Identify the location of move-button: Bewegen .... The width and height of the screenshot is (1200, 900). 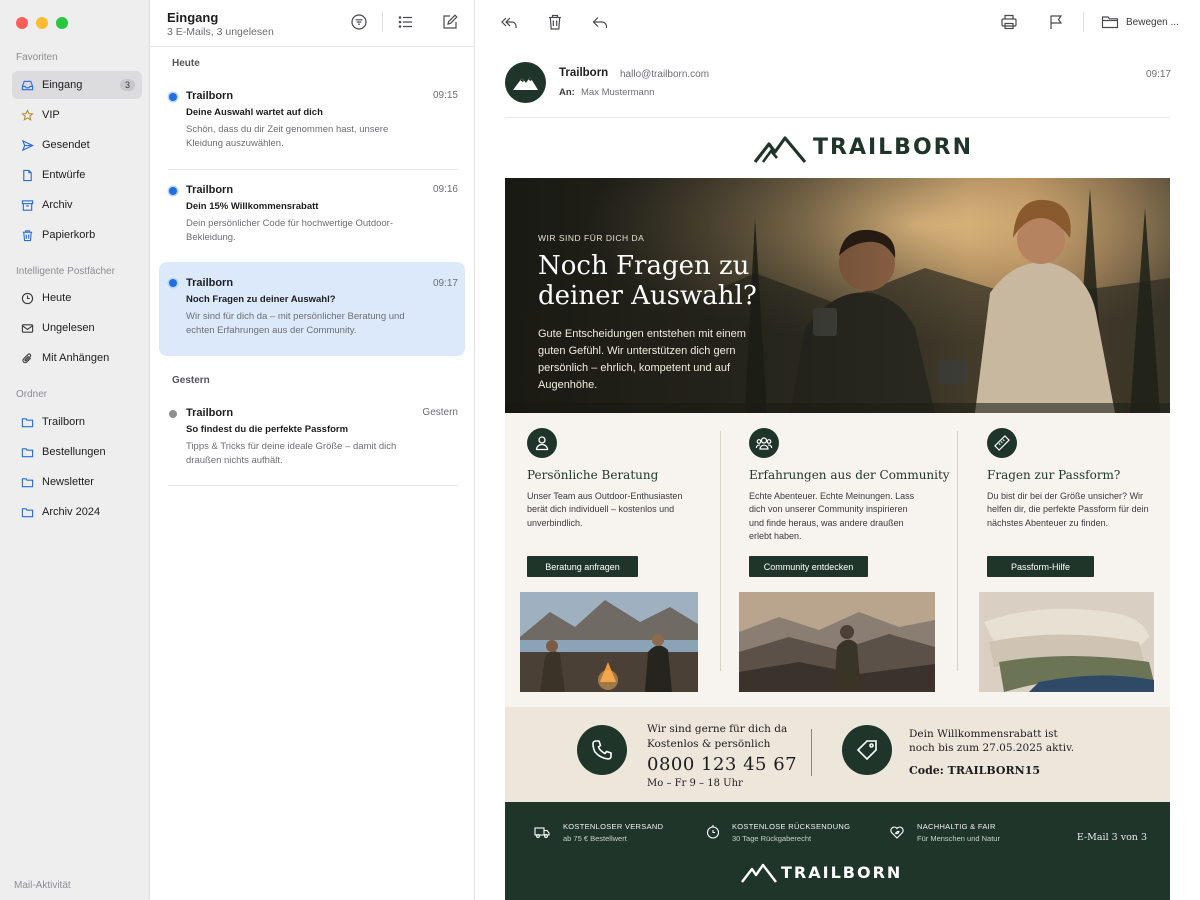
(1152, 22).